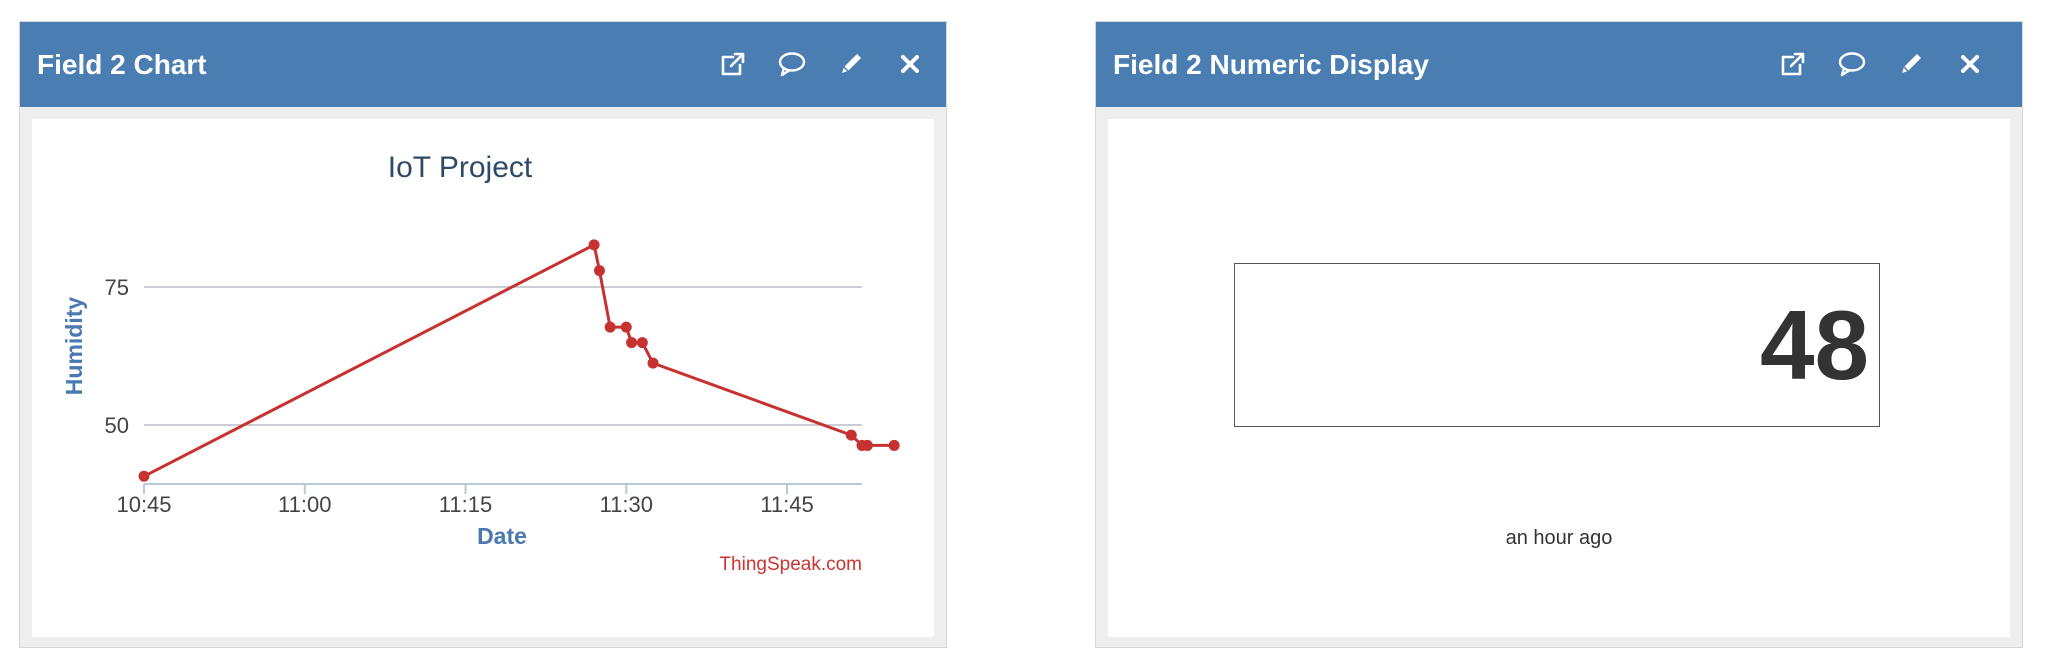 This screenshot has height=668, width=2048. Describe the element at coordinates (74, 346) in the screenshot. I see `y-axis-label: Humidity` at that location.